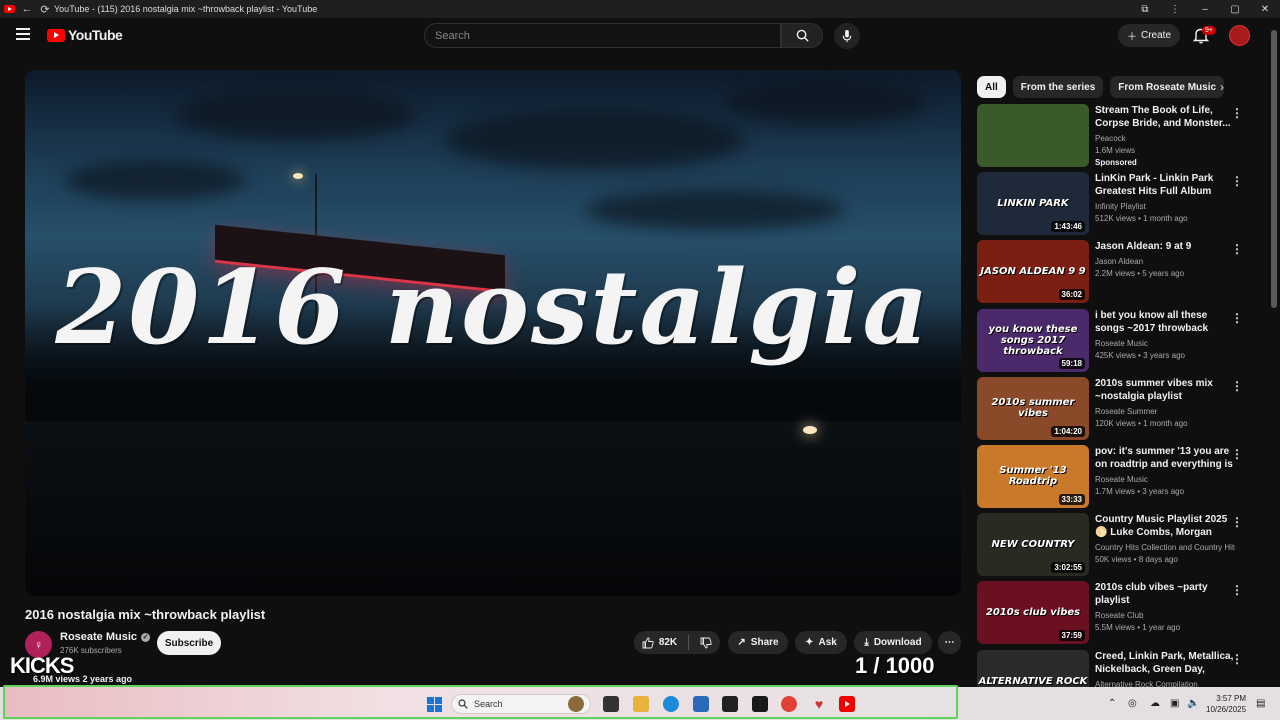  What do you see at coordinates (602, 35) in the screenshot?
I see `search-input: Search` at bounding box center [602, 35].